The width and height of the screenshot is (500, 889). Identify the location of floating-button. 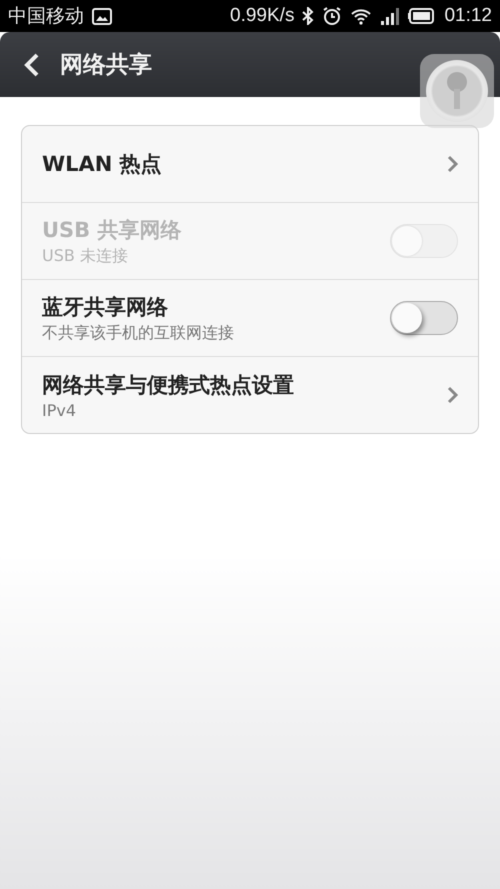
(457, 91).